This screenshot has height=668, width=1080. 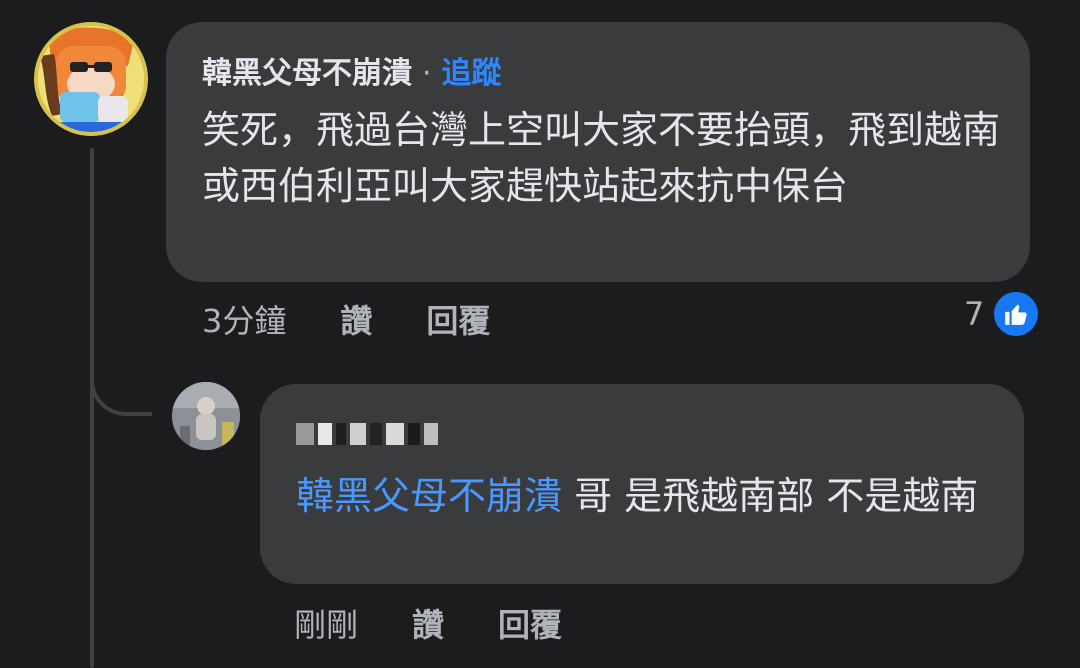 What do you see at coordinates (770, 496) in the screenshot?
I see `reply-body: 哥 是飛越南部 不是越南` at bounding box center [770, 496].